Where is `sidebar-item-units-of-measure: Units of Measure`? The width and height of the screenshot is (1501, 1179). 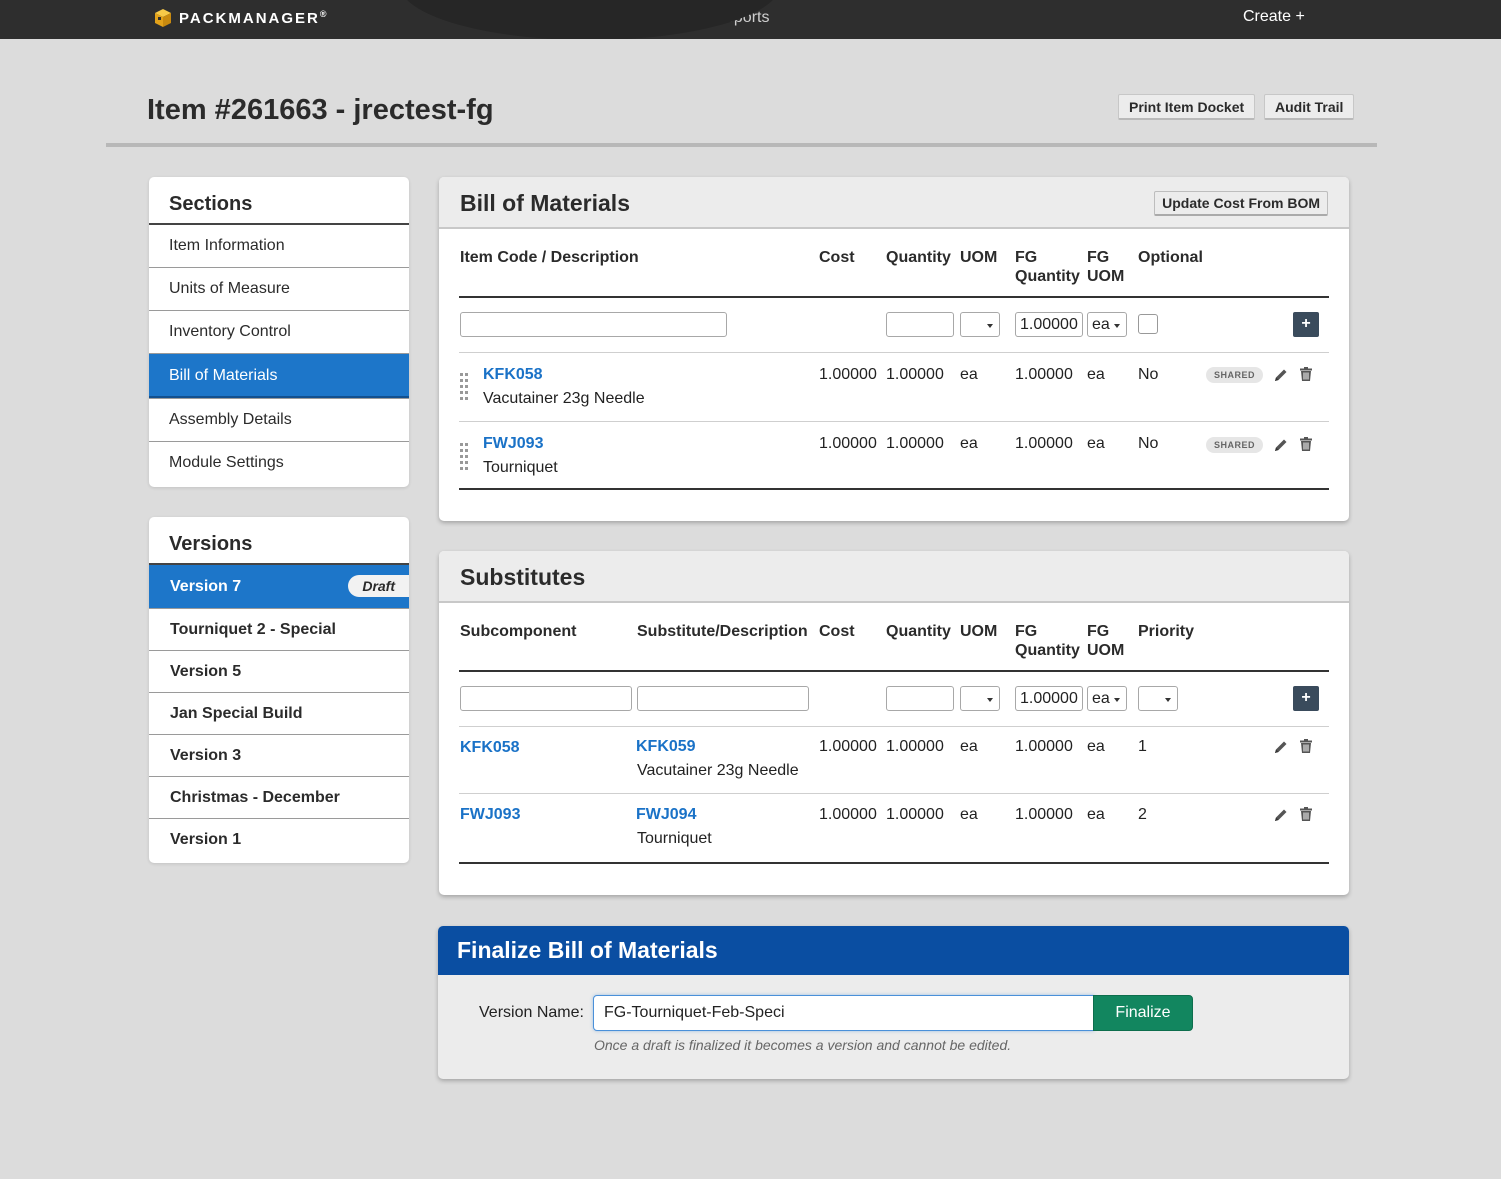
sidebar-item-units-of-measure: Units of Measure is located at coordinates (279, 289).